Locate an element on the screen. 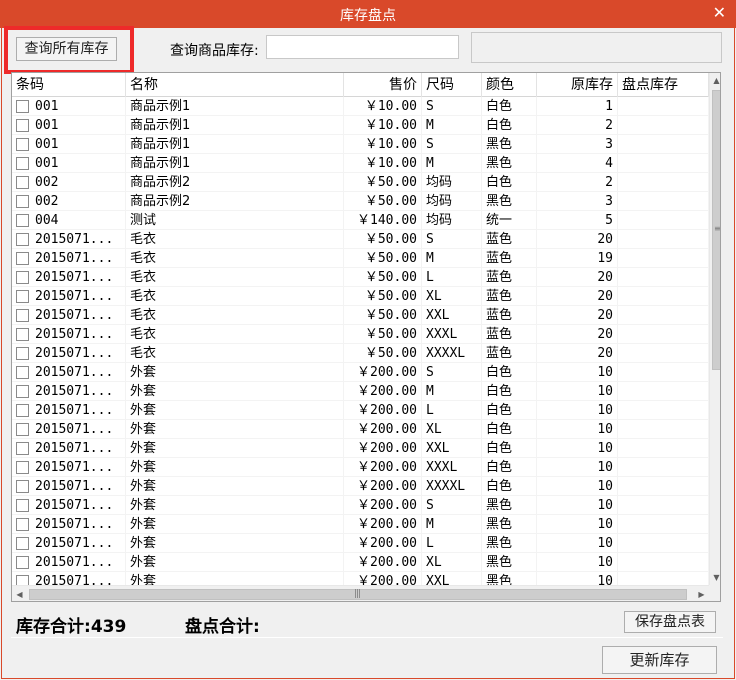 The image size is (736, 680). scroll-left-icon: ◀ is located at coordinates (19, 593).